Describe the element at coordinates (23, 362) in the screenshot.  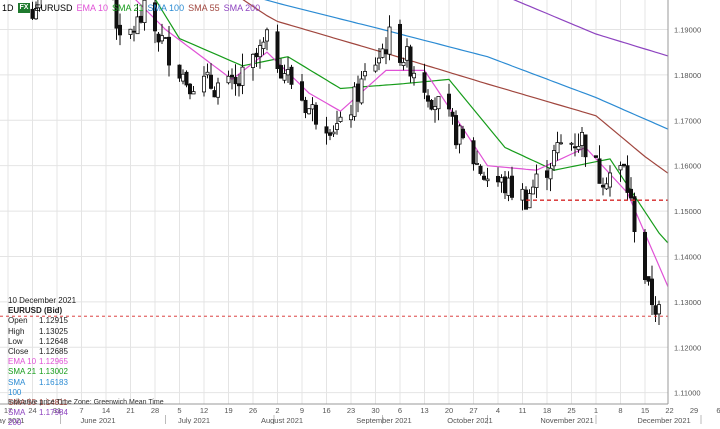
I see `info-label: EMA 10` at that location.